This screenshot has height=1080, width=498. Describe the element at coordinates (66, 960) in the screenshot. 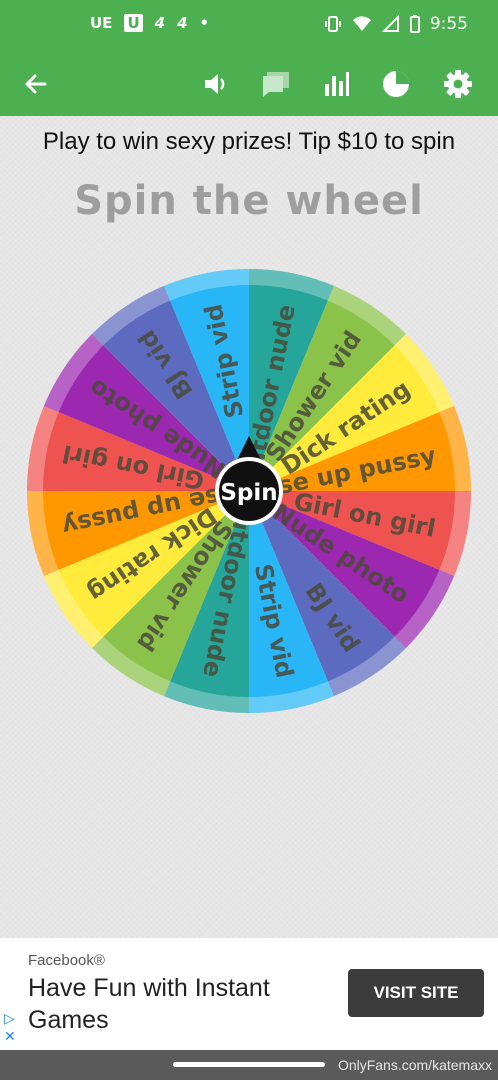

I see `ad-sponsor: Facebook®` at that location.